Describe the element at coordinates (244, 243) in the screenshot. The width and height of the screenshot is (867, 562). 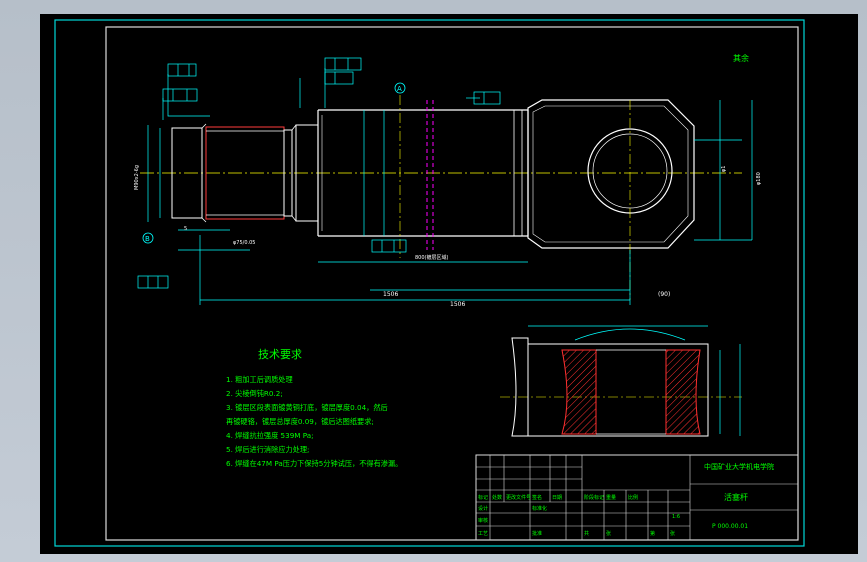
I see `dim-rod-dia: φ75/0.05` at that location.